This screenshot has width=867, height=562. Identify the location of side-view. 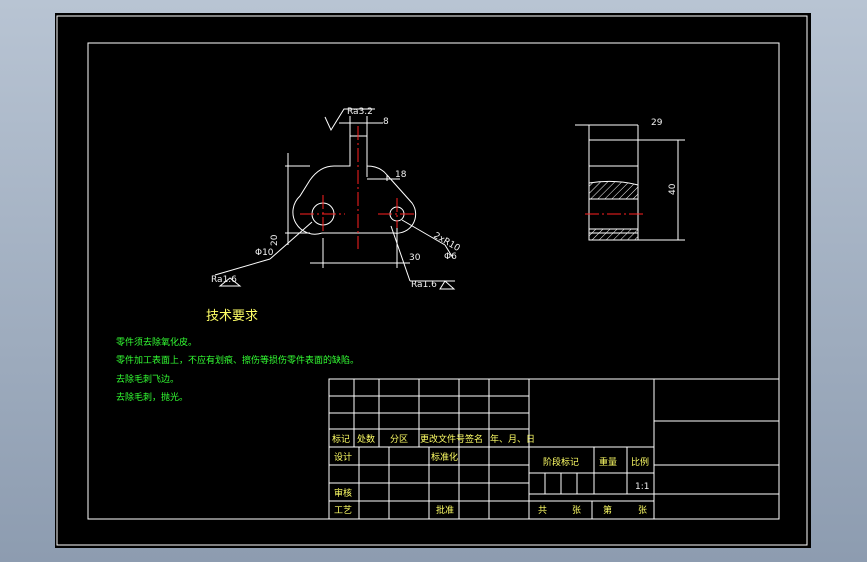
(630, 182).